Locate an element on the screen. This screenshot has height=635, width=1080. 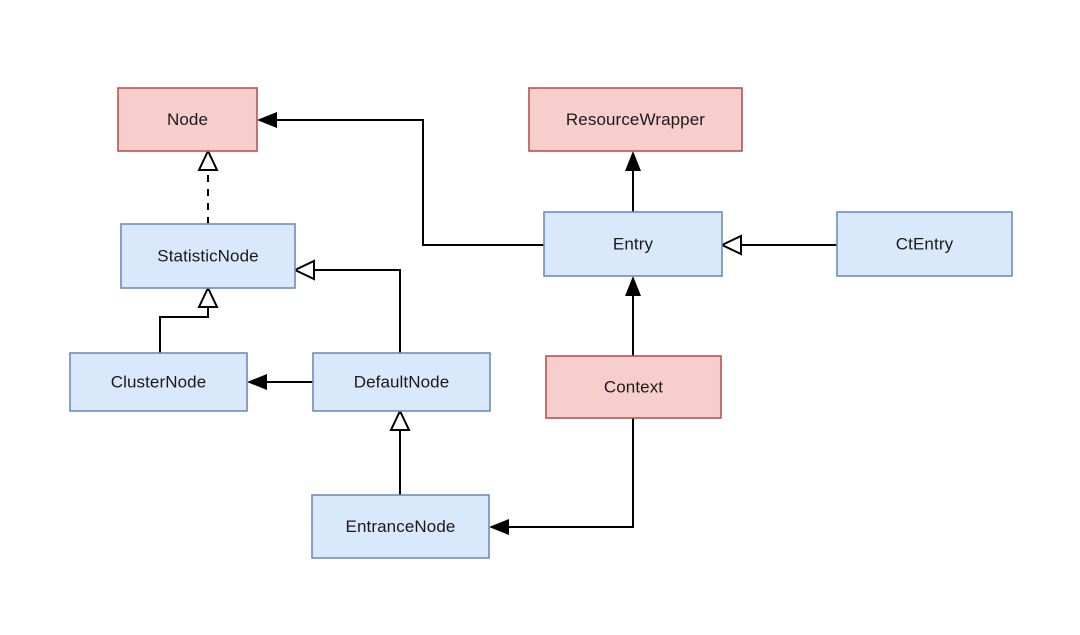
class-node-entry: Entry is located at coordinates (633, 244).